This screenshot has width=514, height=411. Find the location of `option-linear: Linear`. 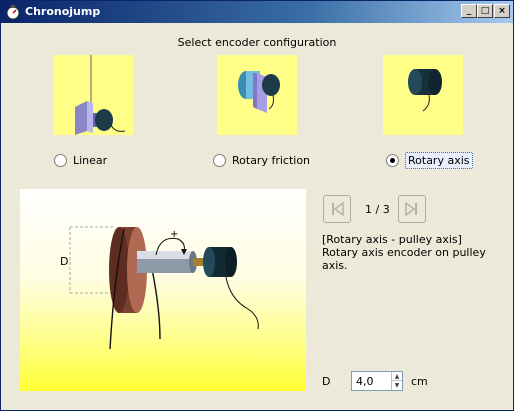

option-linear: Linear is located at coordinates (80, 160).